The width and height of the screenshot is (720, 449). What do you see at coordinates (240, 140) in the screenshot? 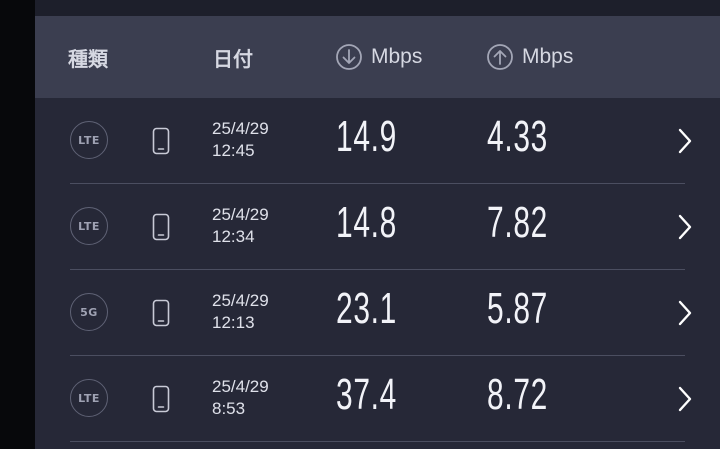
I see `result-datetime: 25/4/29 12:45` at bounding box center [240, 140].